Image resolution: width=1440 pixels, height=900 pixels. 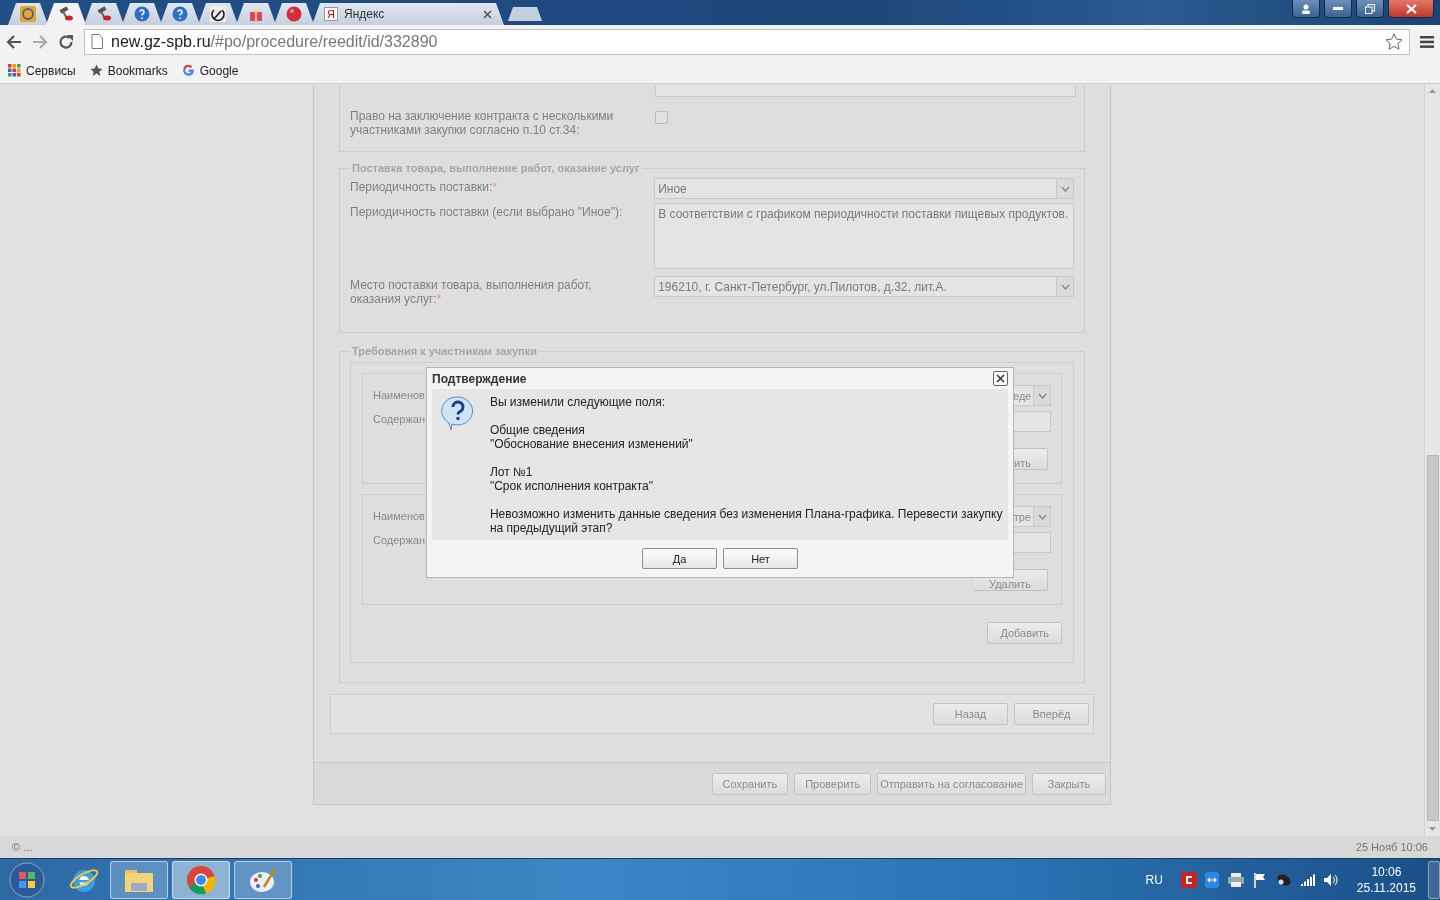 I want to click on close-window-button, so click(x=1411, y=9).